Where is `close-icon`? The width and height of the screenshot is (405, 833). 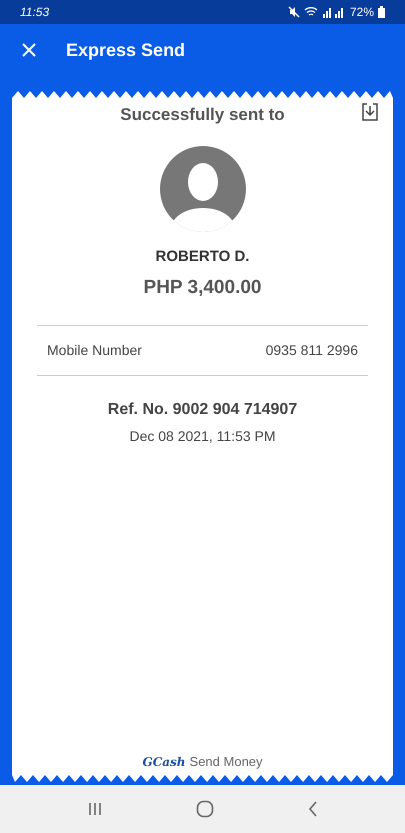 close-icon is located at coordinates (29, 50).